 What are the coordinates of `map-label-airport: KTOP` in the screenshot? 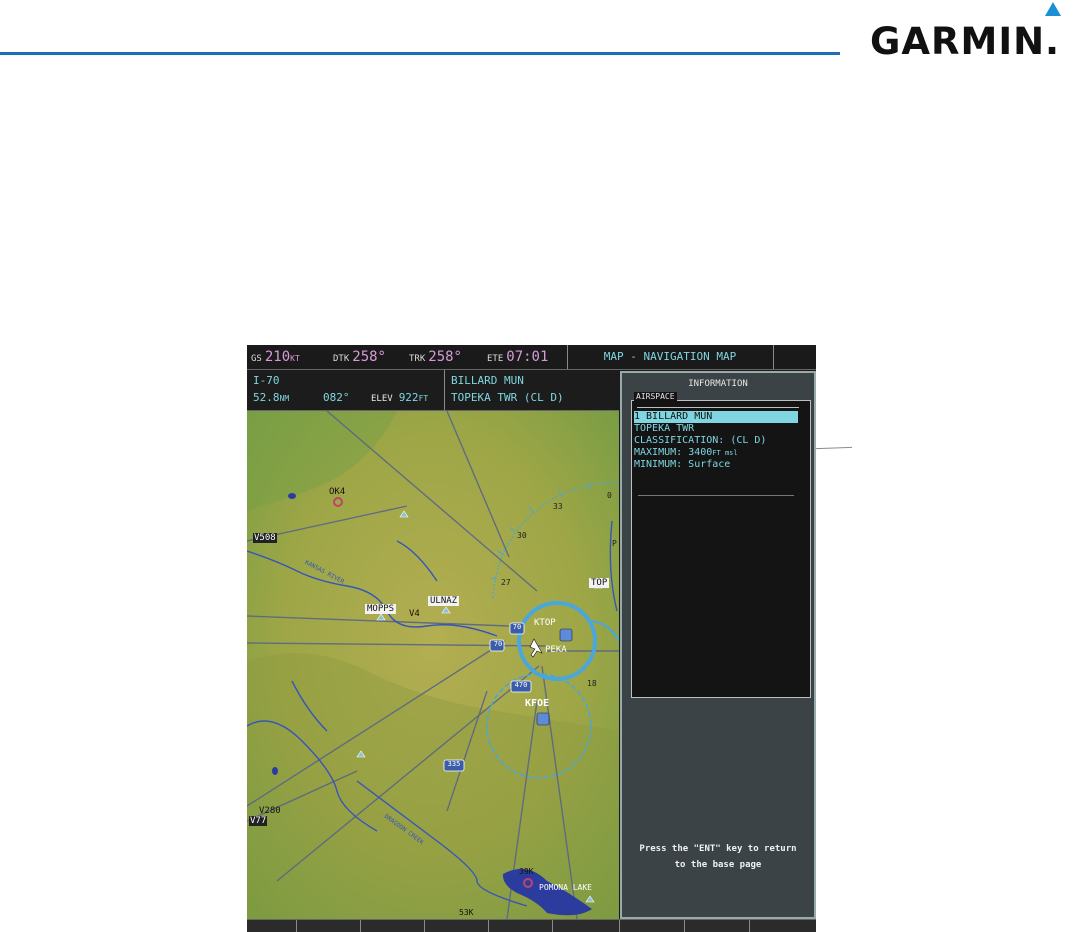 It's located at (545, 623).